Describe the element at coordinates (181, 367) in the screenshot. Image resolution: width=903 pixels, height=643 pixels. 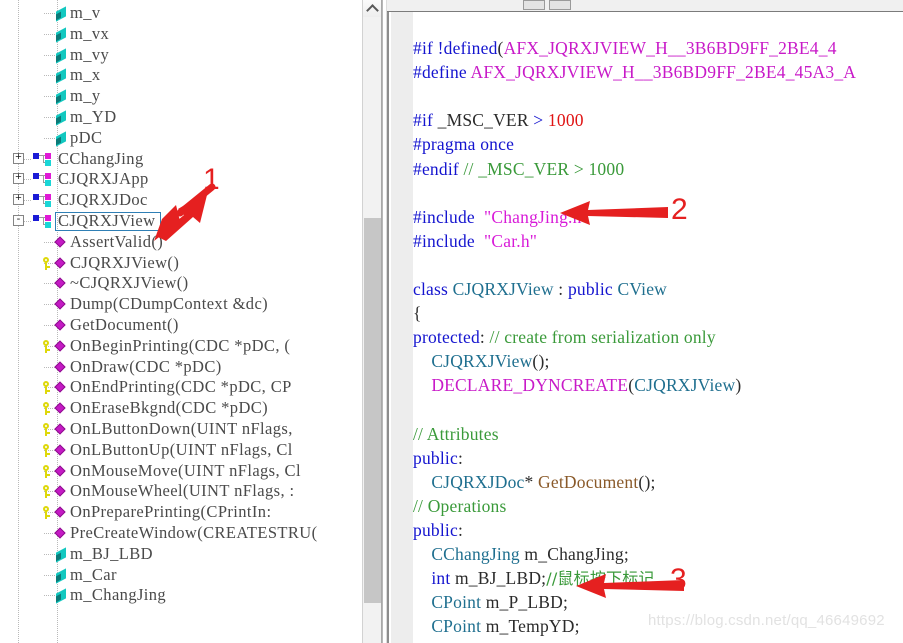
I see `tree-node: OnDraw(CDC *pDC)` at that location.